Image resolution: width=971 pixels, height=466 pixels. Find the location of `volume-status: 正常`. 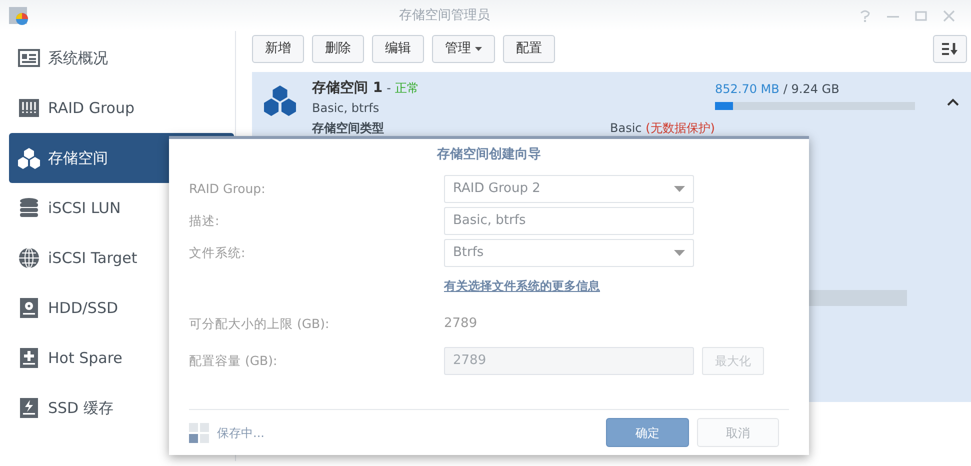

volume-status: 正常 is located at coordinates (406, 88).